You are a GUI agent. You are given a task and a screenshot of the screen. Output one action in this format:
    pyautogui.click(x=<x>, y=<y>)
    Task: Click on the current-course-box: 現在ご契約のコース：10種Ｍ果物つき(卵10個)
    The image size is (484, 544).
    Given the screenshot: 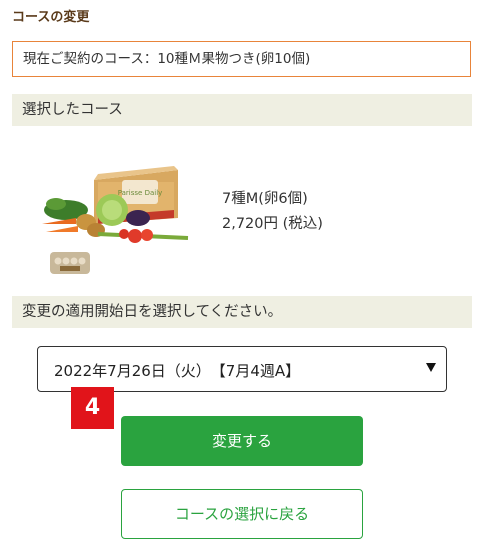 What is the action you would take?
    pyautogui.click(x=241, y=59)
    